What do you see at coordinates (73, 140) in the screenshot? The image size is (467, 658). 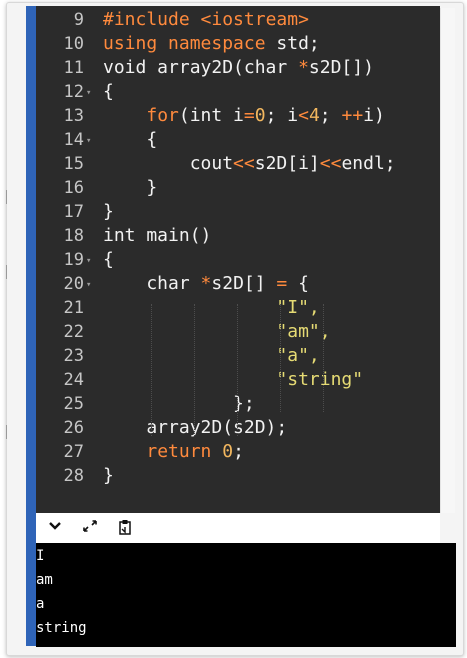 I see `line-number: 14` at bounding box center [73, 140].